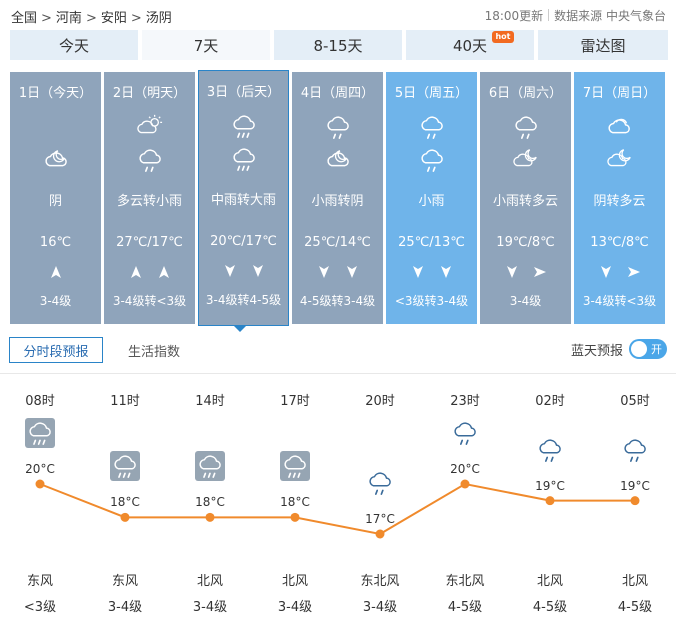 The width and height of the screenshot is (676, 631). I want to click on day-name: 4日（周四）, so click(337, 93).